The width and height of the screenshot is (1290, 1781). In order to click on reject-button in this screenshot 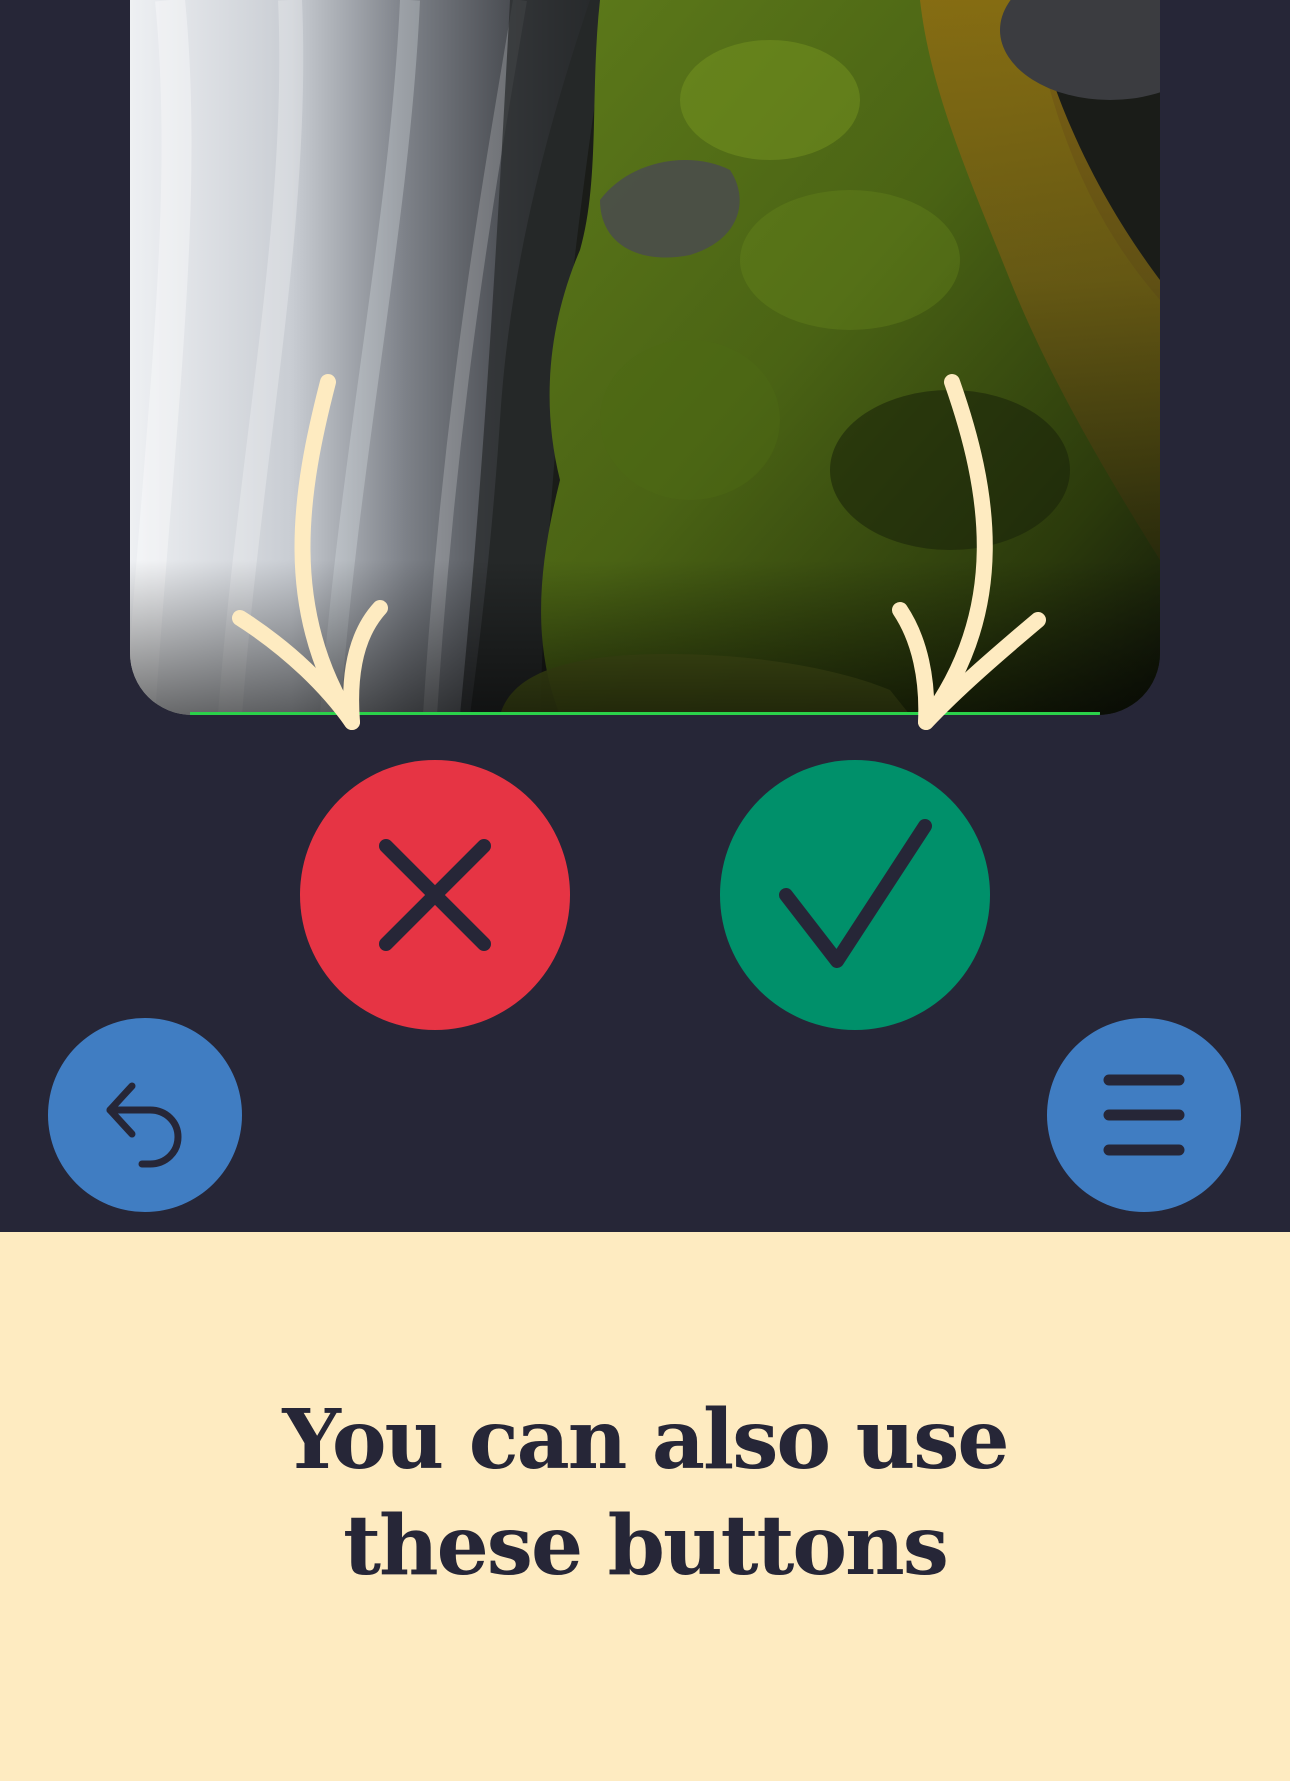, I will do `click(435, 895)`.